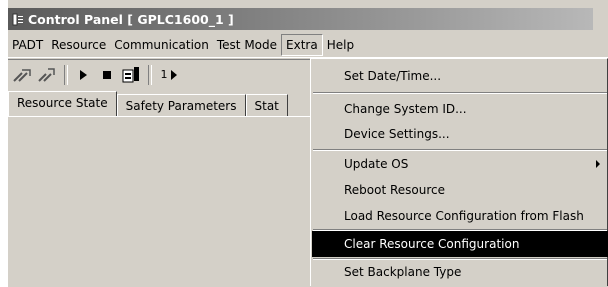 The image size is (608, 287). Describe the element at coordinates (460, 93) in the screenshot. I see `menu-separator` at that location.